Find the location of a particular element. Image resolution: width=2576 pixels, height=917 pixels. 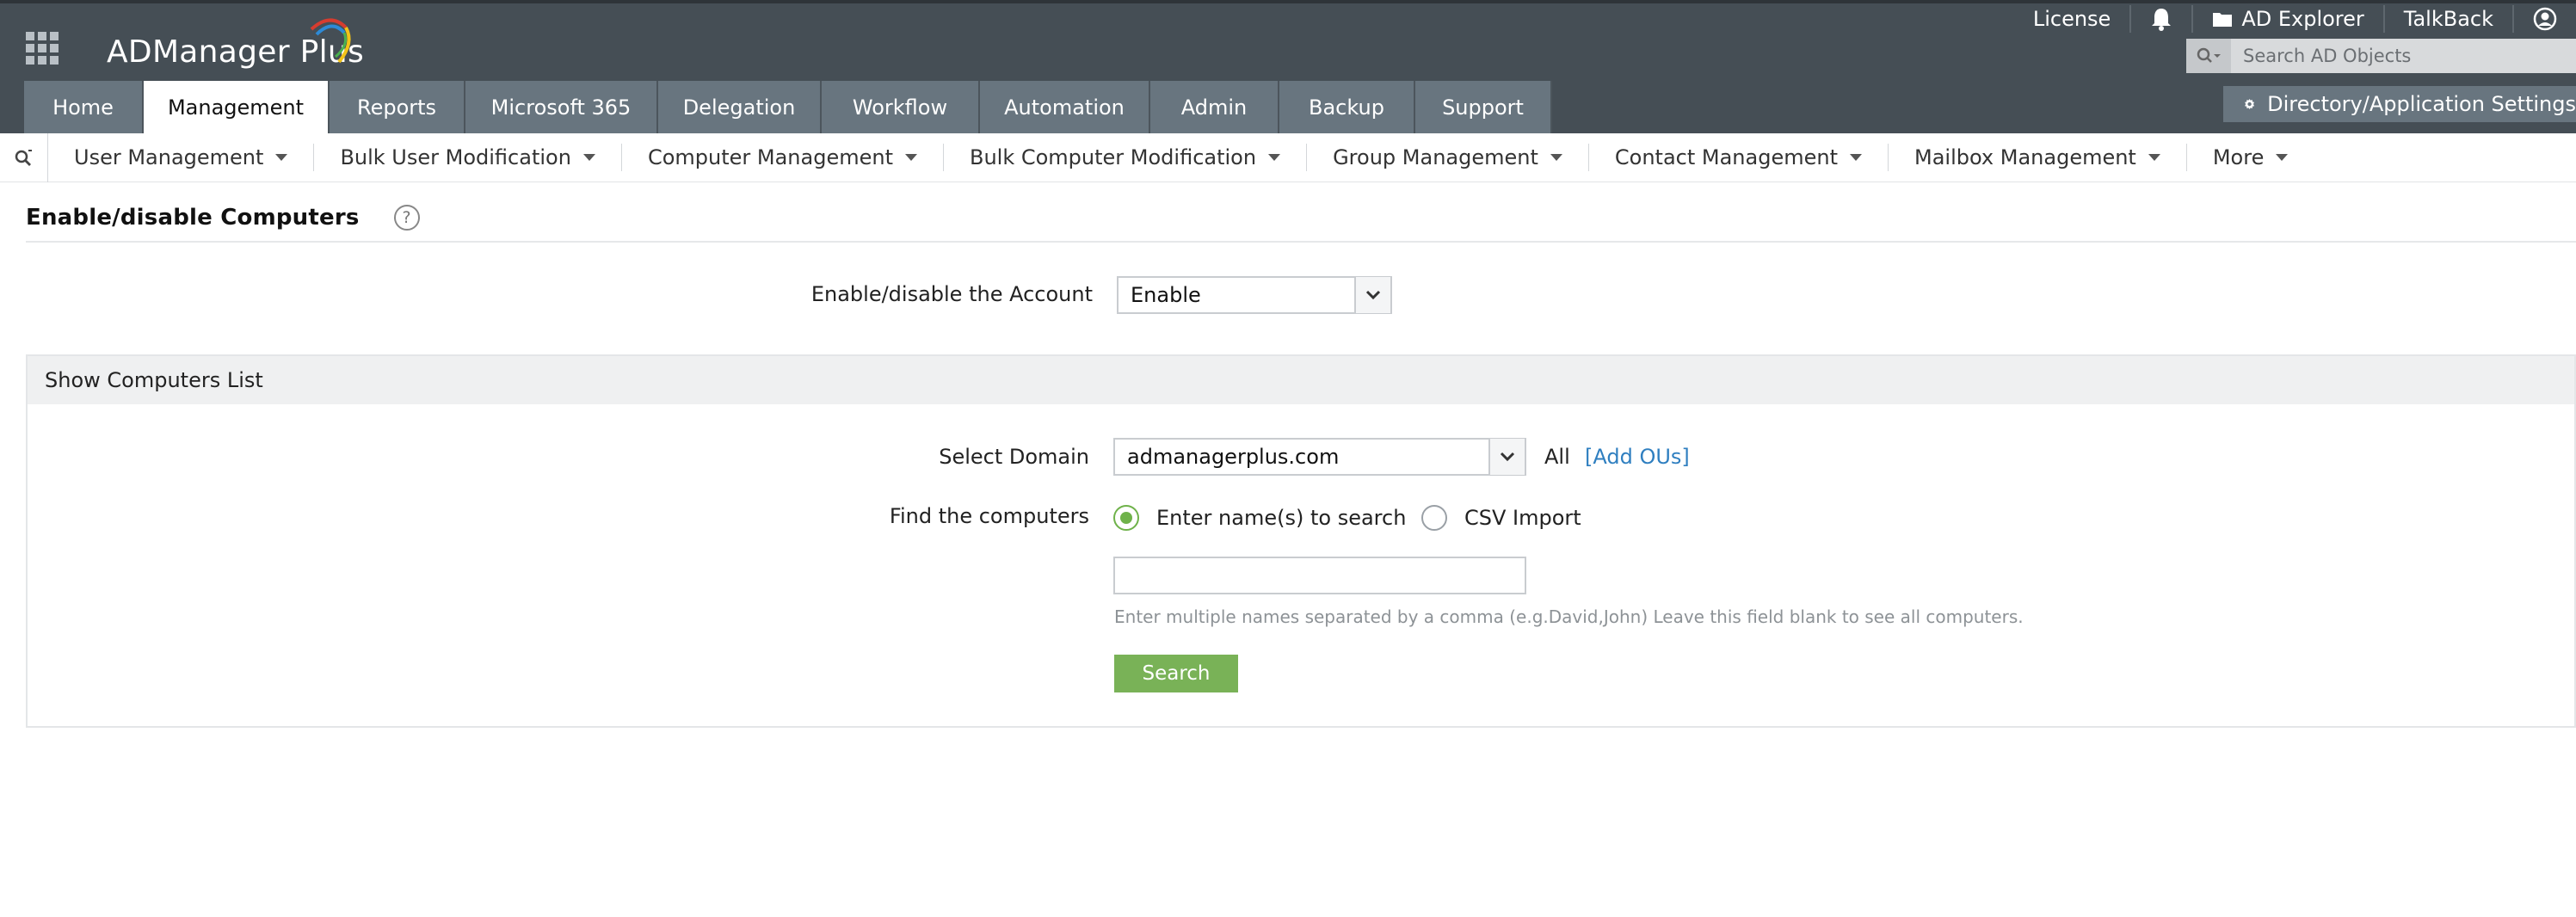

ad-explorer-label: AD Explorer is located at coordinates (2302, 19).